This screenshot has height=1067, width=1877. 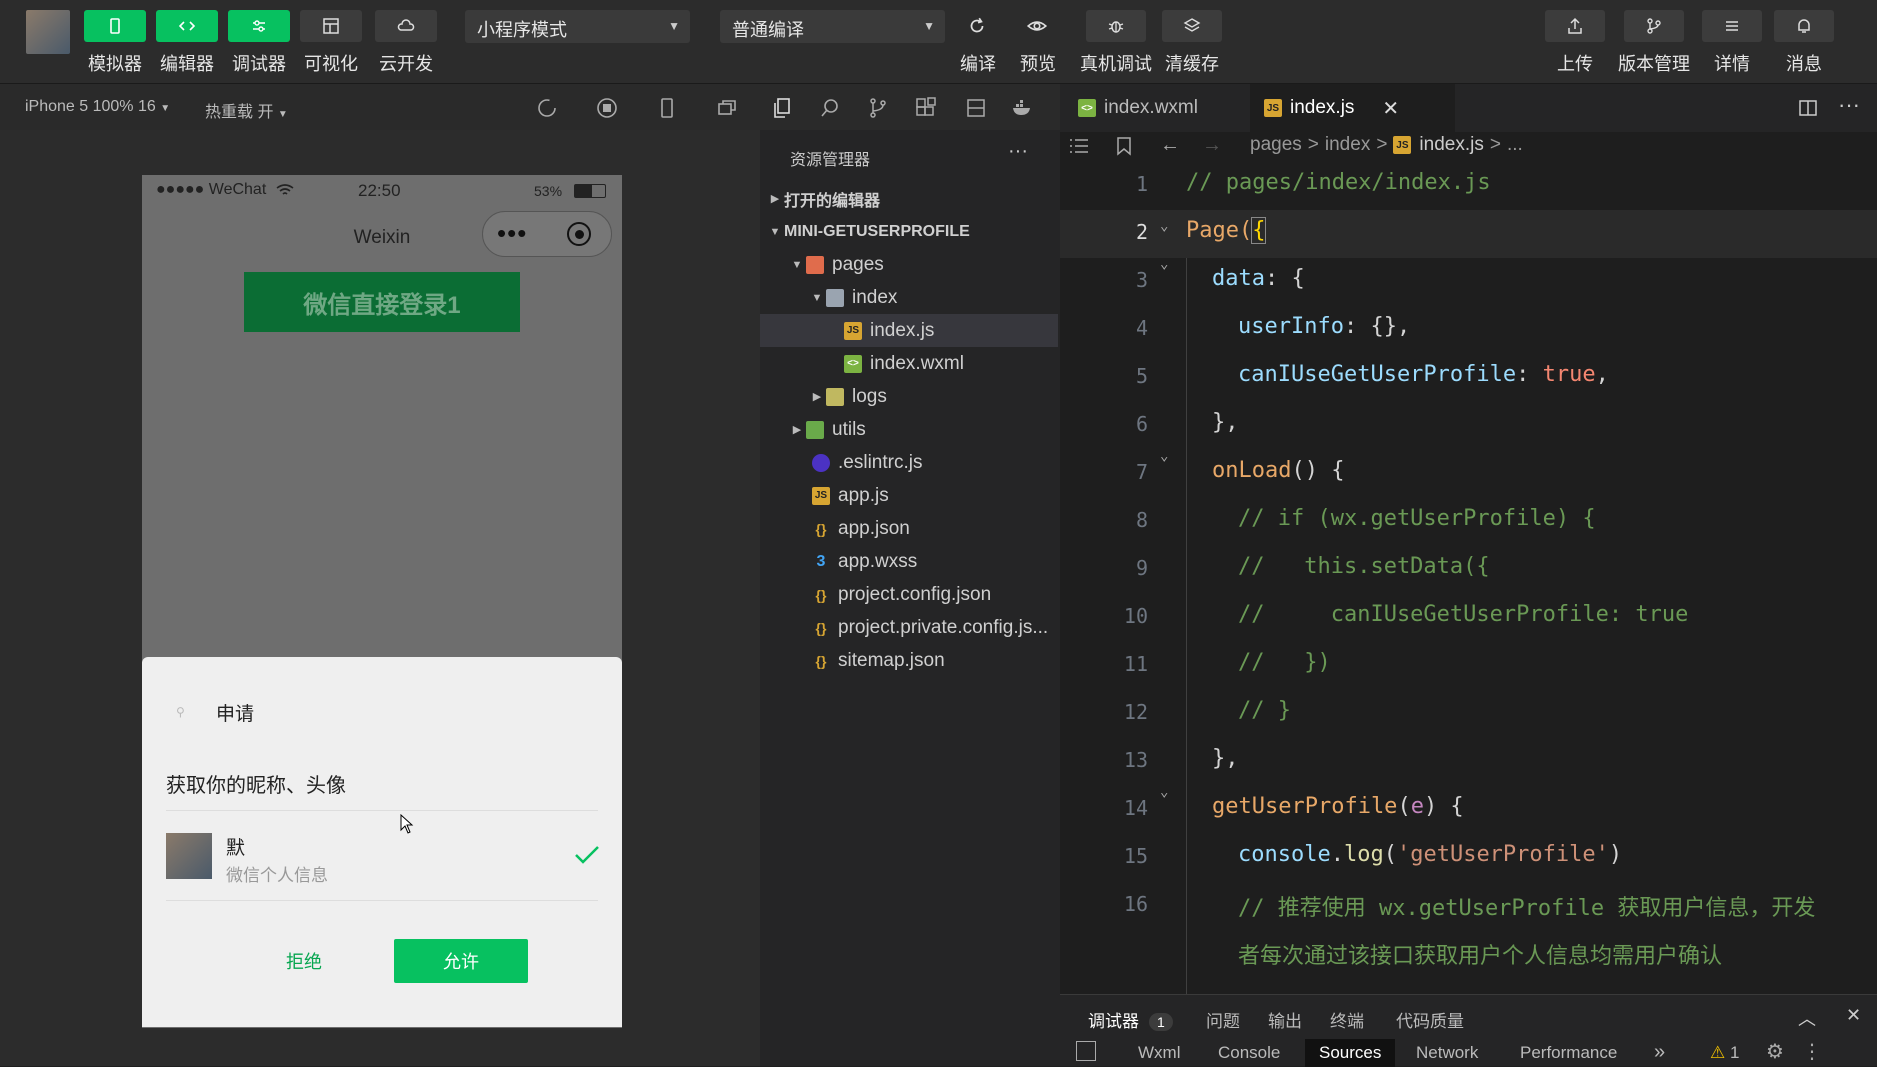 I want to click on docker-icon, so click(x=1022, y=108).